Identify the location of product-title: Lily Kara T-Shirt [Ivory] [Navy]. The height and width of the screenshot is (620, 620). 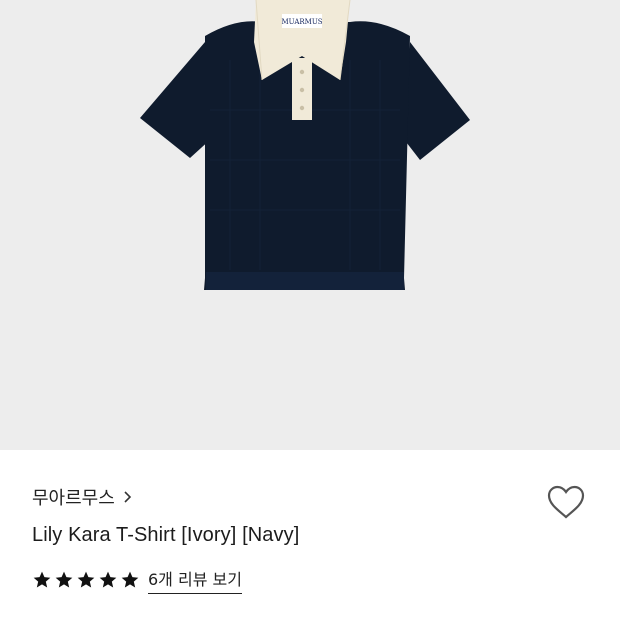
(166, 535).